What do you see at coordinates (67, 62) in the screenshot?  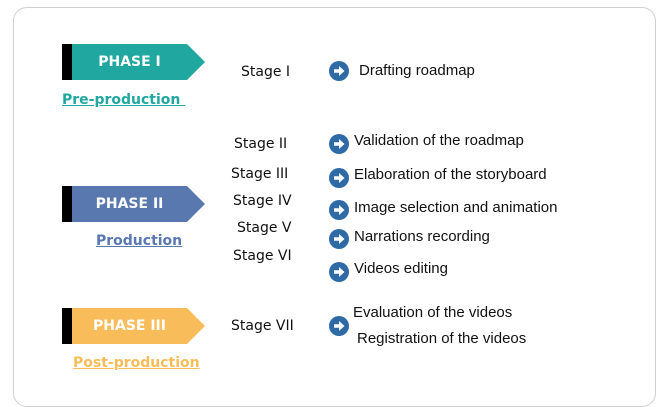 I see `phase-1-bar` at bounding box center [67, 62].